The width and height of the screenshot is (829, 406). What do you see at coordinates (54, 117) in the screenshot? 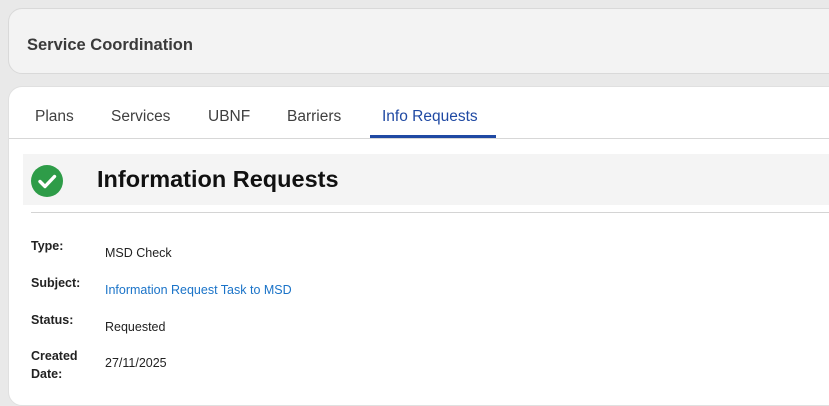
I see `tab-plans: Plans` at bounding box center [54, 117].